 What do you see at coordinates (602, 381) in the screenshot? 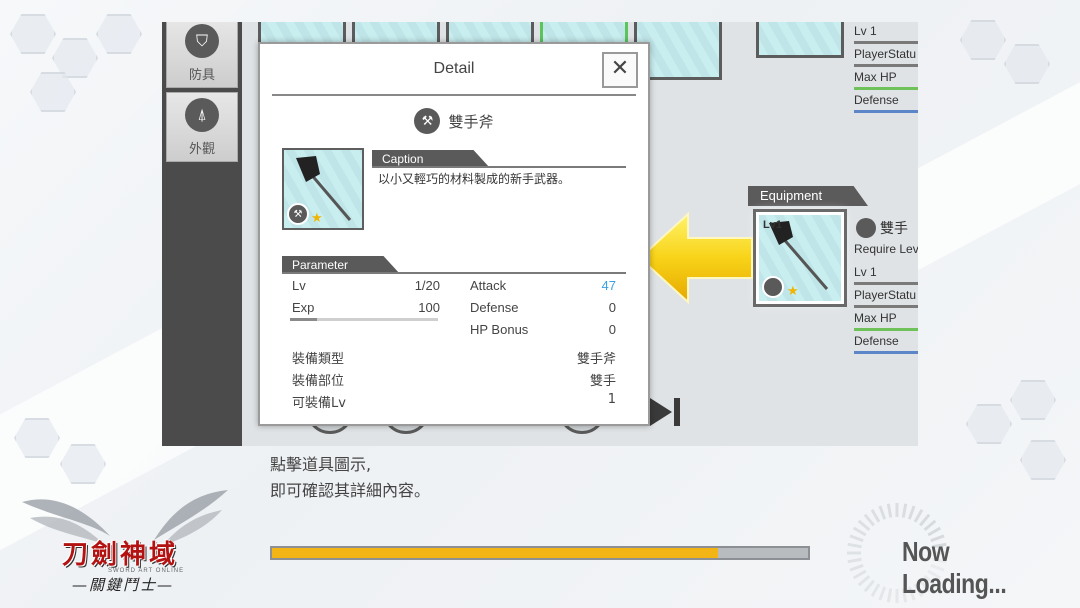
I see `info-slot-value: 雙手` at bounding box center [602, 381].